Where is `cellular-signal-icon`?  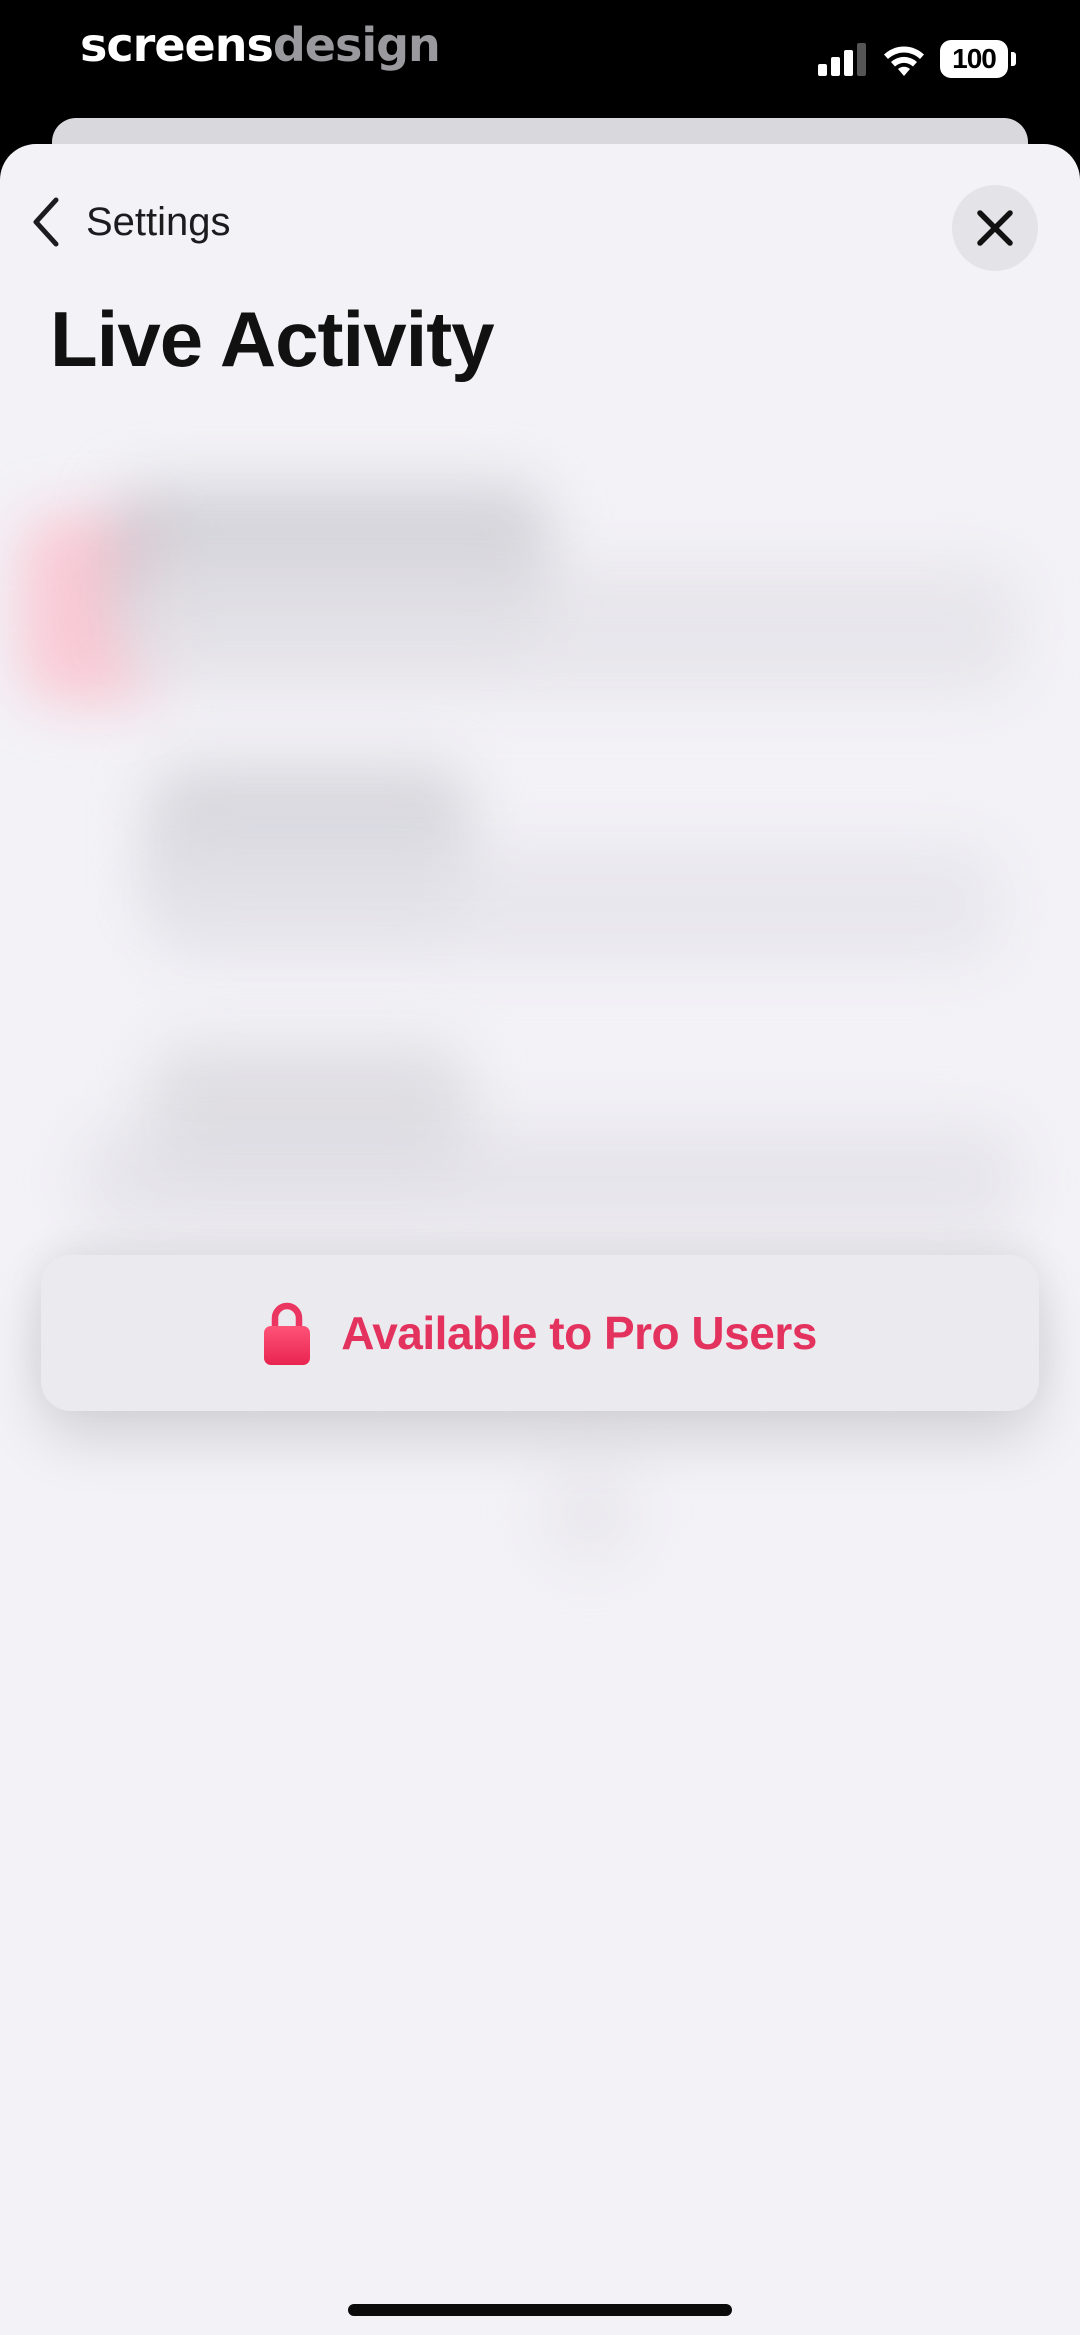
cellular-signal-icon is located at coordinates (842, 59).